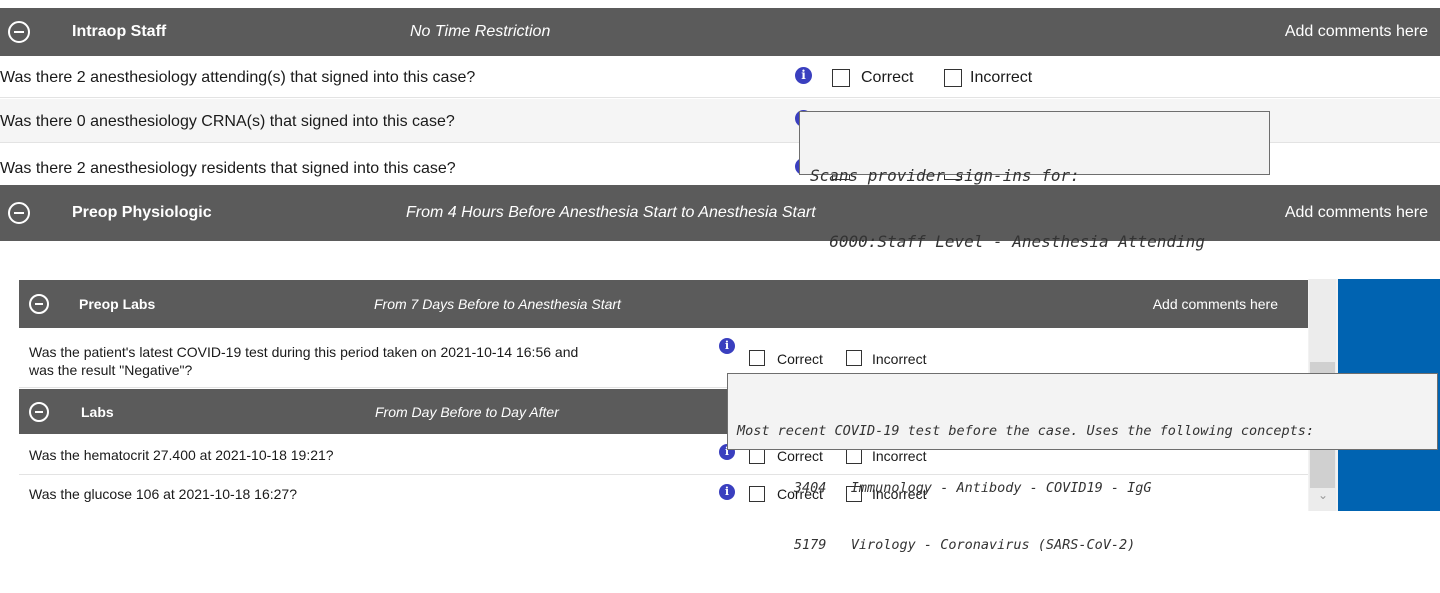 The image size is (1440, 593). What do you see at coordinates (945, 175) in the screenshot?
I see `tooltip-line: Scans provider sign-ins for:` at bounding box center [945, 175].